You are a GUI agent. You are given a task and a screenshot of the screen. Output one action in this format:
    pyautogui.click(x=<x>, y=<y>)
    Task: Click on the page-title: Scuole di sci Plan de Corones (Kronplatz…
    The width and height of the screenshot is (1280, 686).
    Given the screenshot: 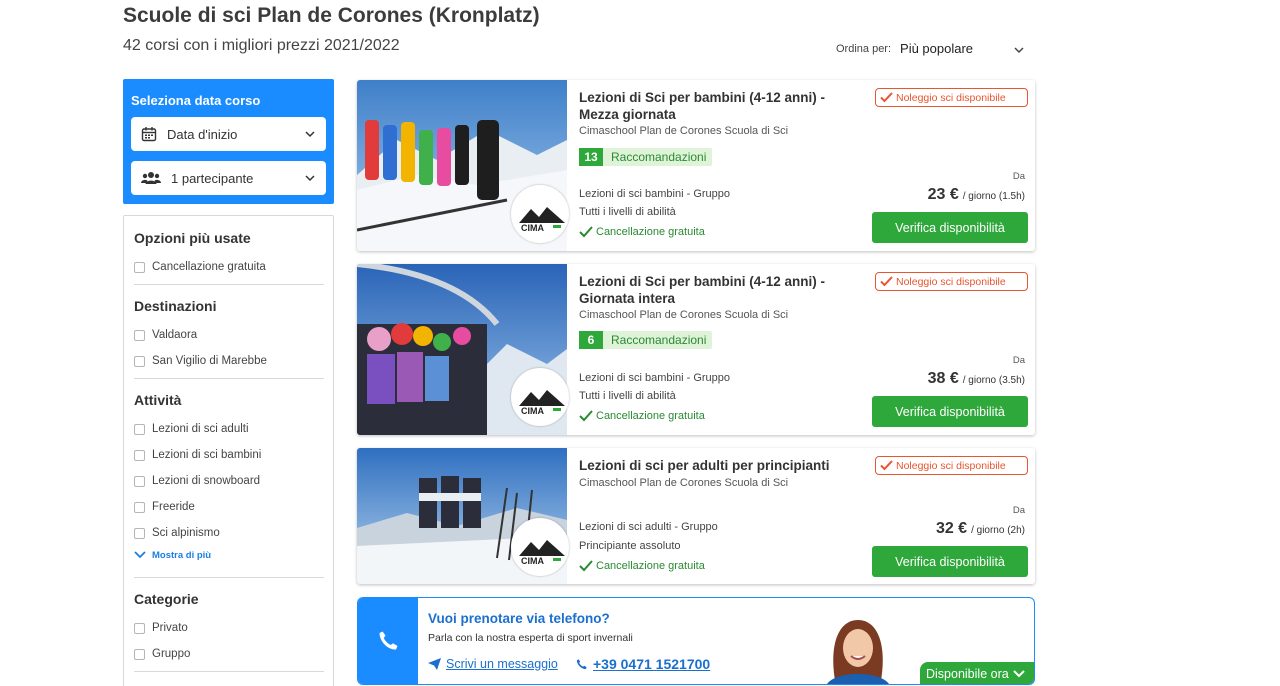 What is the action you would take?
    pyautogui.click(x=331, y=15)
    